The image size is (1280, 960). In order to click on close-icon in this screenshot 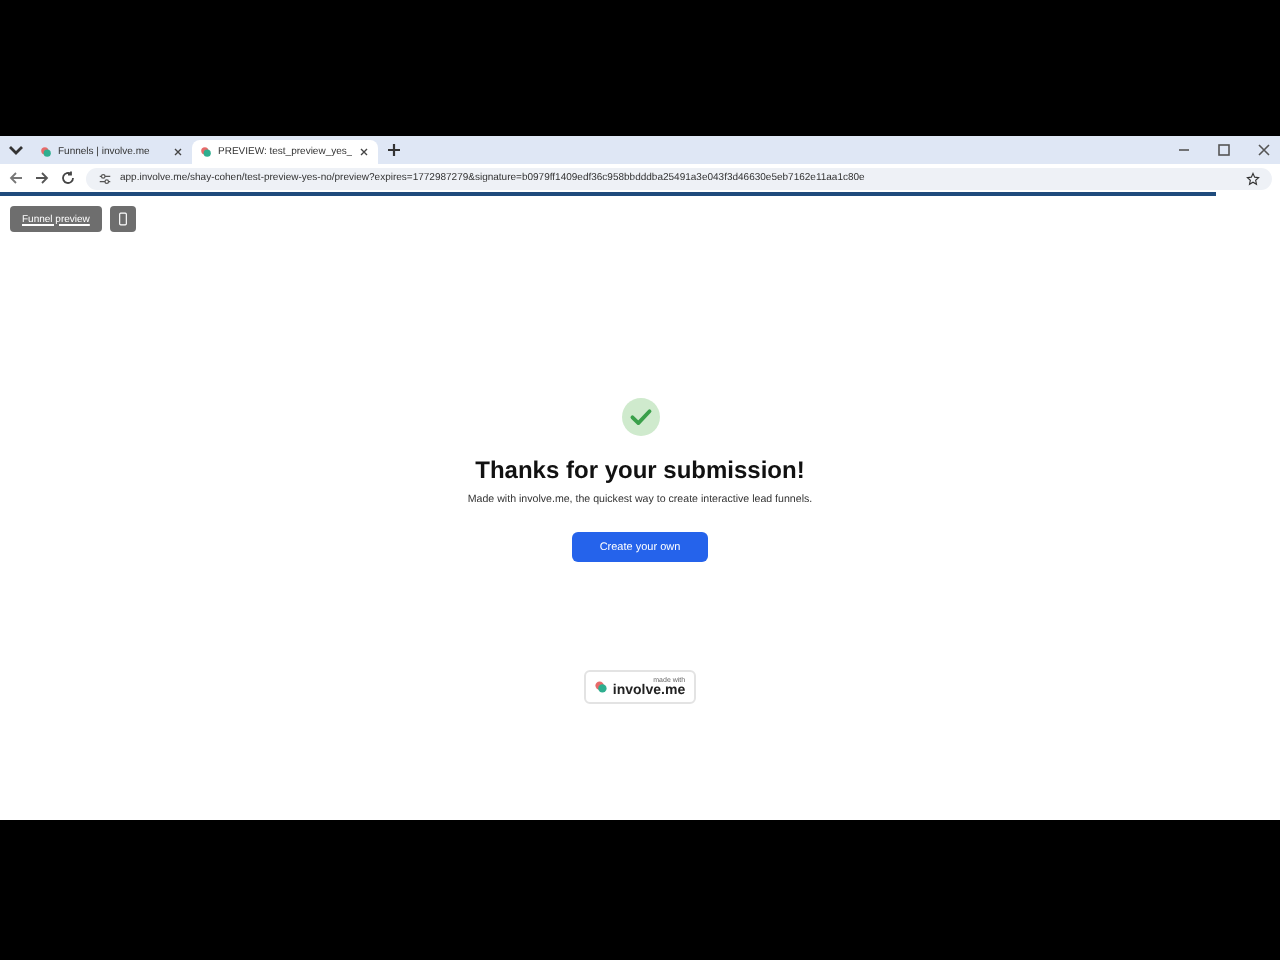, I will do `click(1264, 150)`.